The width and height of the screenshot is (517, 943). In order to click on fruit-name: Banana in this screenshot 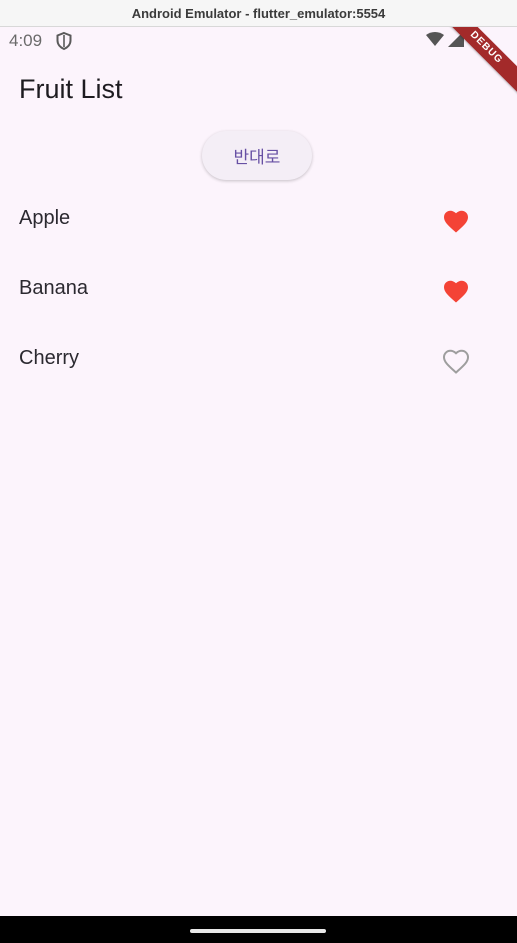, I will do `click(53, 288)`.